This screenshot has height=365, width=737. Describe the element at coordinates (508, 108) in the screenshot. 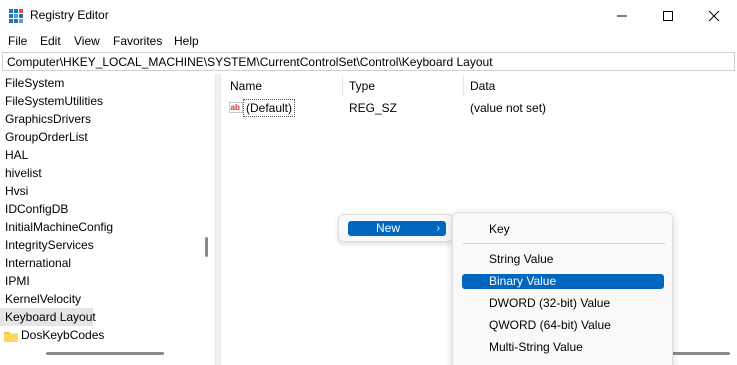

I see `value-data: (value not set)` at that location.